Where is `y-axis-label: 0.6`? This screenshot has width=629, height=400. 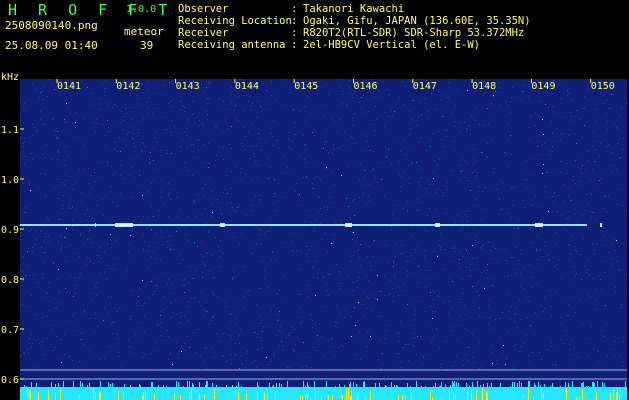
y-axis-label: 0.6 is located at coordinates (10, 380).